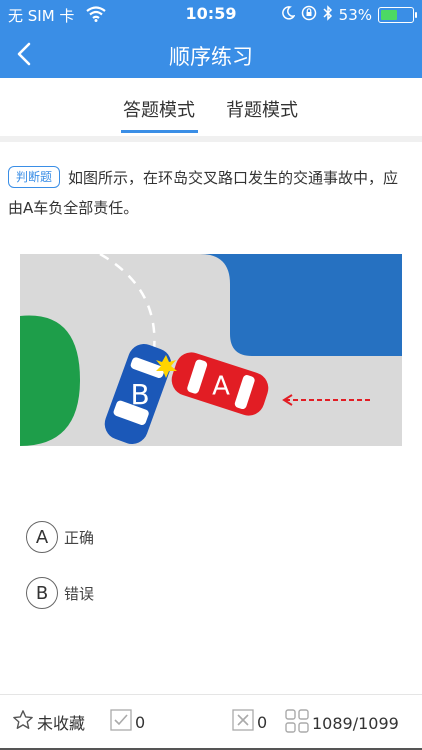  What do you see at coordinates (309, 15) in the screenshot?
I see `lock-rotation-icon` at bounding box center [309, 15].